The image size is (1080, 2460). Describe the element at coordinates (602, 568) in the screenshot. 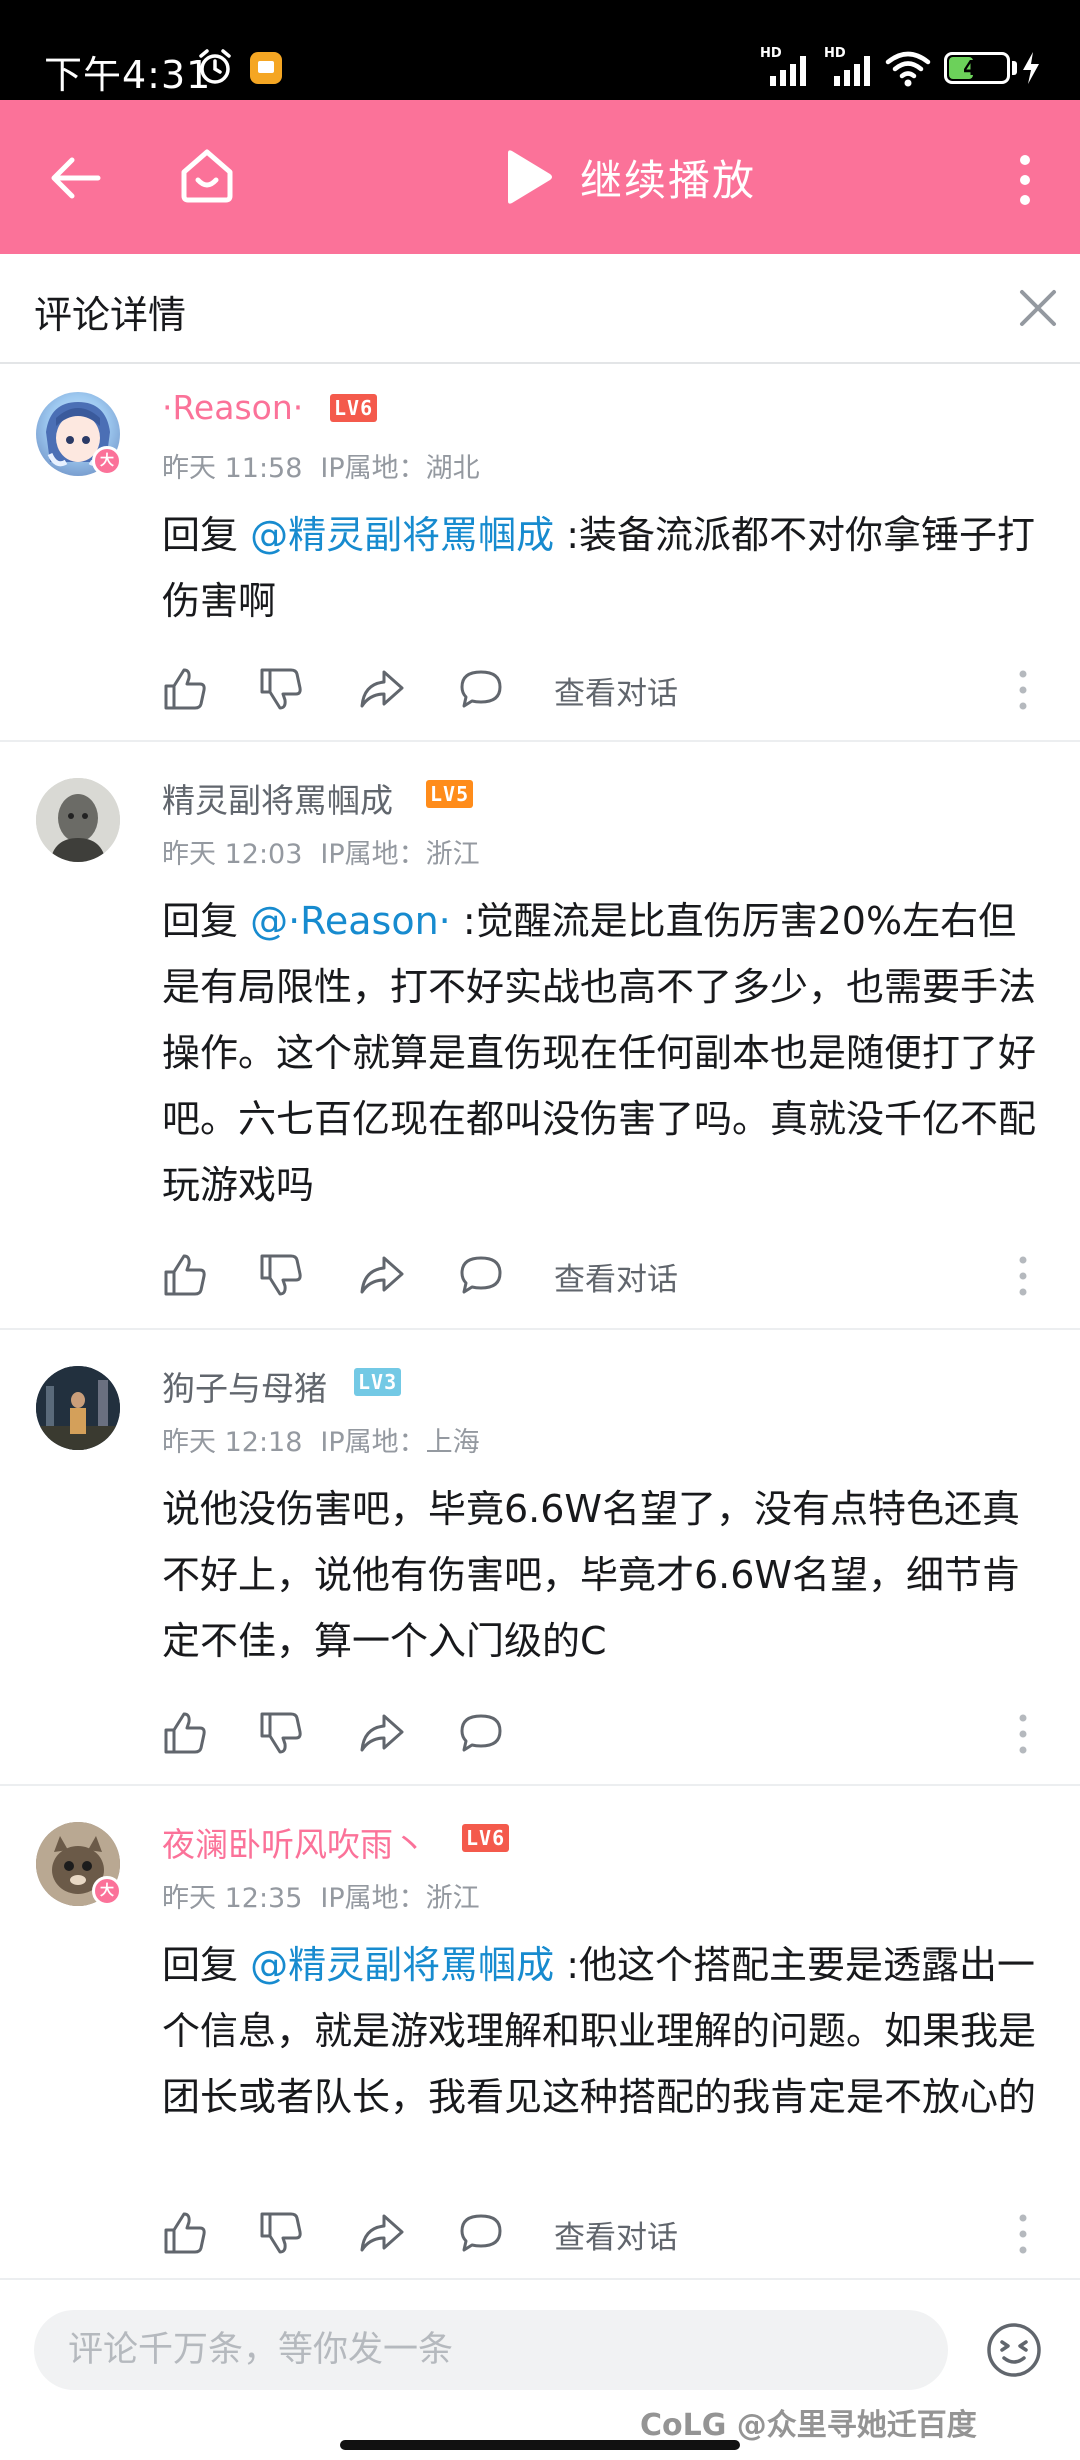

I see `comment-content: 回复 @精灵副将罵帼成 :装备流派都不对你拿锤子打伤害啊` at that location.